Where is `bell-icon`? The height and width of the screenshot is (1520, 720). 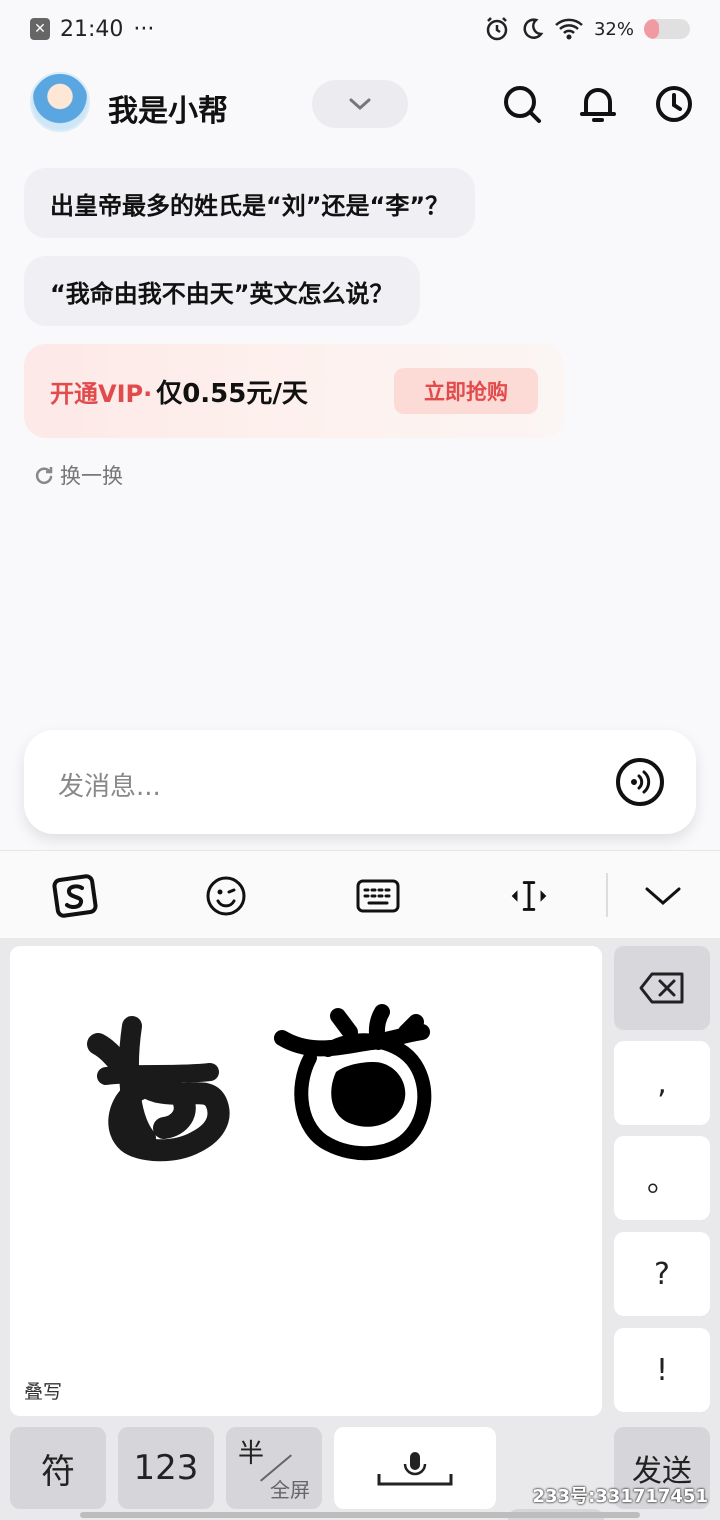
bell-icon is located at coordinates (598, 104).